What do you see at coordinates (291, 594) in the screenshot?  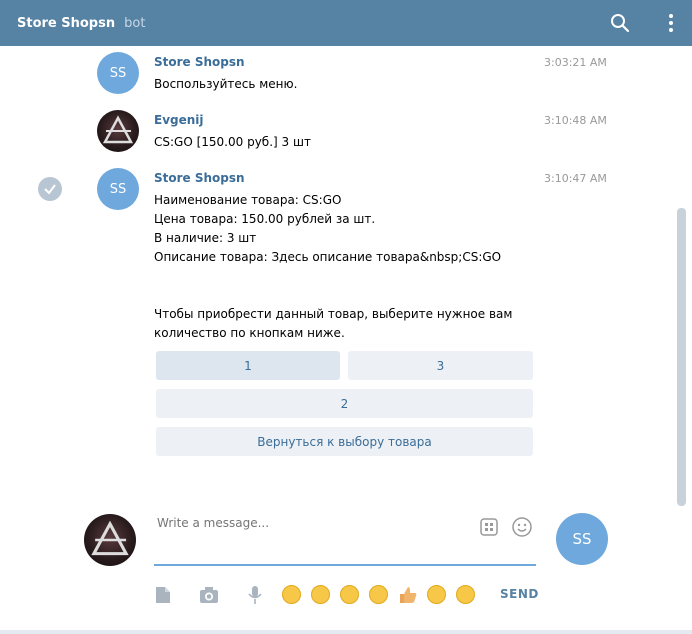 I see `emoji-grin-icon` at bounding box center [291, 594].